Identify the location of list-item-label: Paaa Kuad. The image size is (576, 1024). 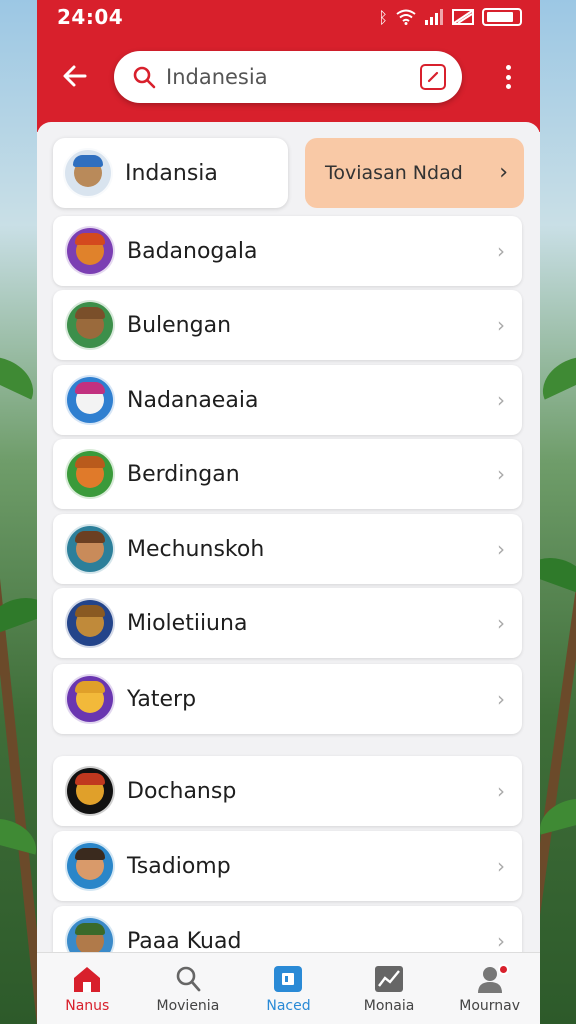
(184, 941).